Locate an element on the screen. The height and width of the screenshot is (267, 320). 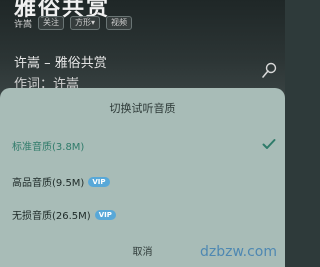
microphone-icon is located at coordinates (269, 71).